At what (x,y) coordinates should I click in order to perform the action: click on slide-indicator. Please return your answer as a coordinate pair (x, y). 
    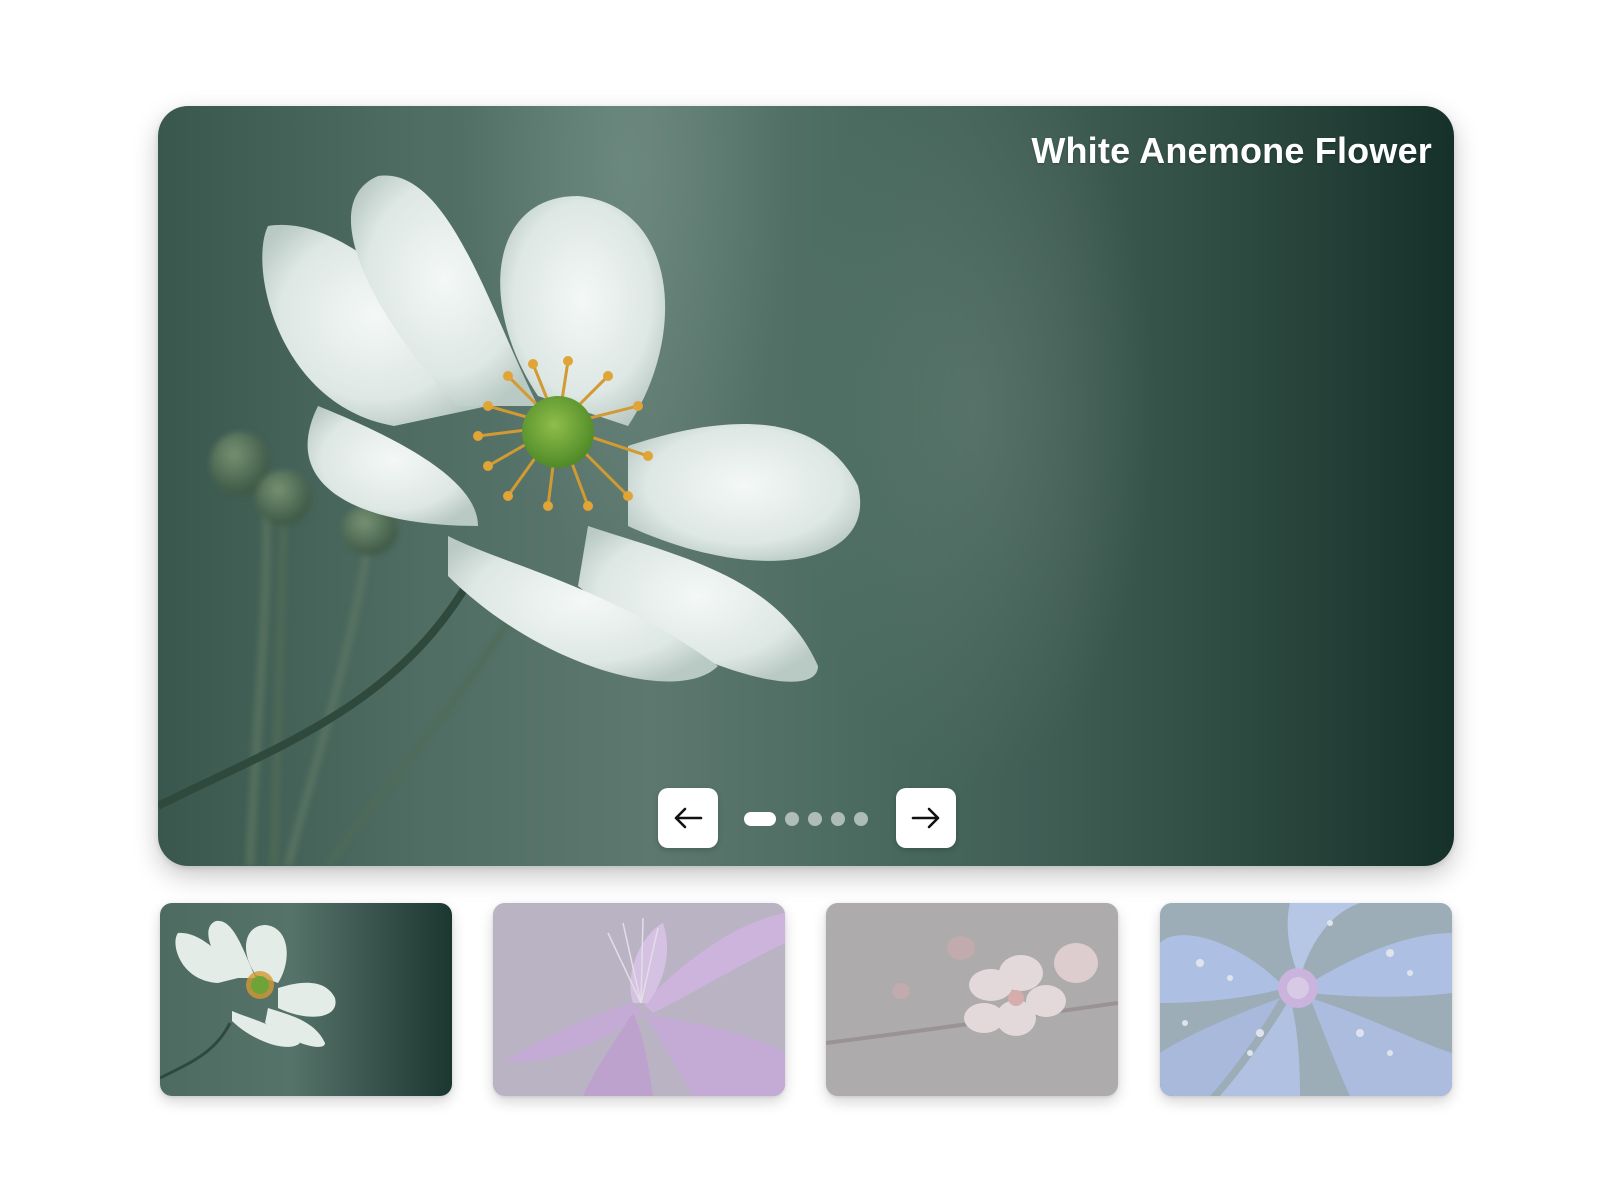
    Looking at the image, I should click on (806, 819).